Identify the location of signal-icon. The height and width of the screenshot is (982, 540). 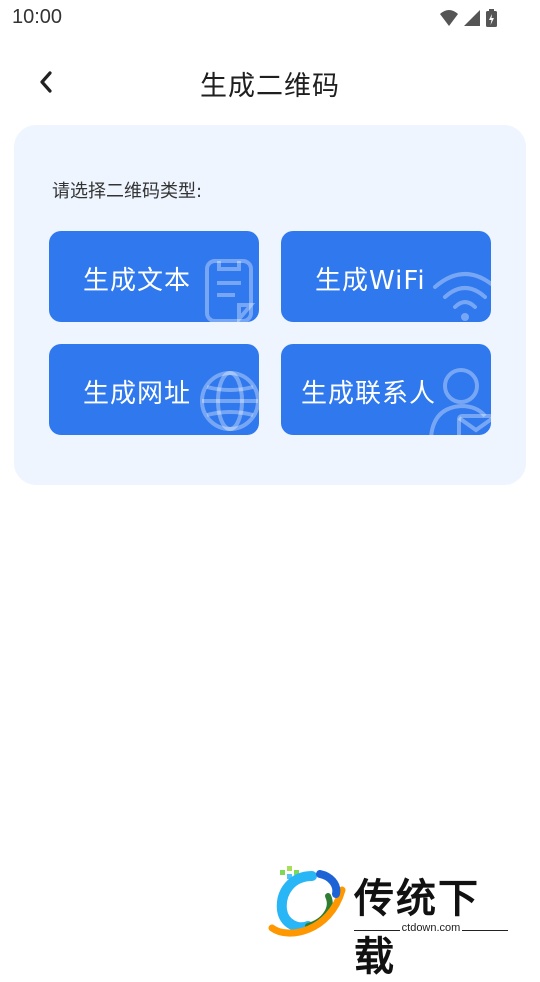
(472, 18).